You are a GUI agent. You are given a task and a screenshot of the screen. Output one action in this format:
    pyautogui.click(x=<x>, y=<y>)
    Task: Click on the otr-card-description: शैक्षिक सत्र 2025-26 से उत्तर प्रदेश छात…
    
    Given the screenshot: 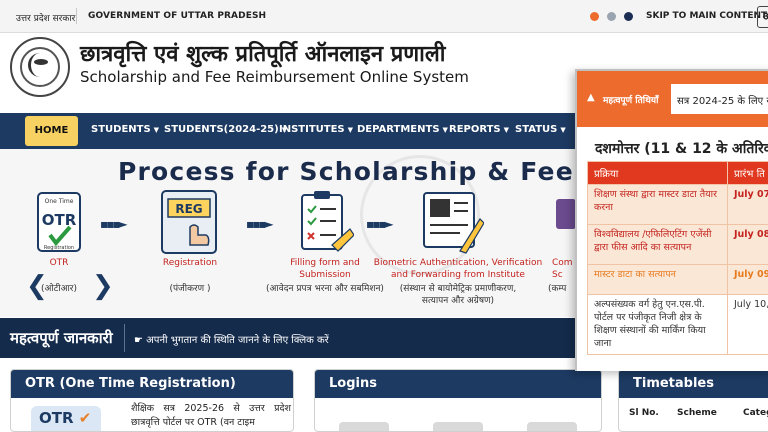 What is the action you would take?
    pyautogui.click(x=211, y=415)
    